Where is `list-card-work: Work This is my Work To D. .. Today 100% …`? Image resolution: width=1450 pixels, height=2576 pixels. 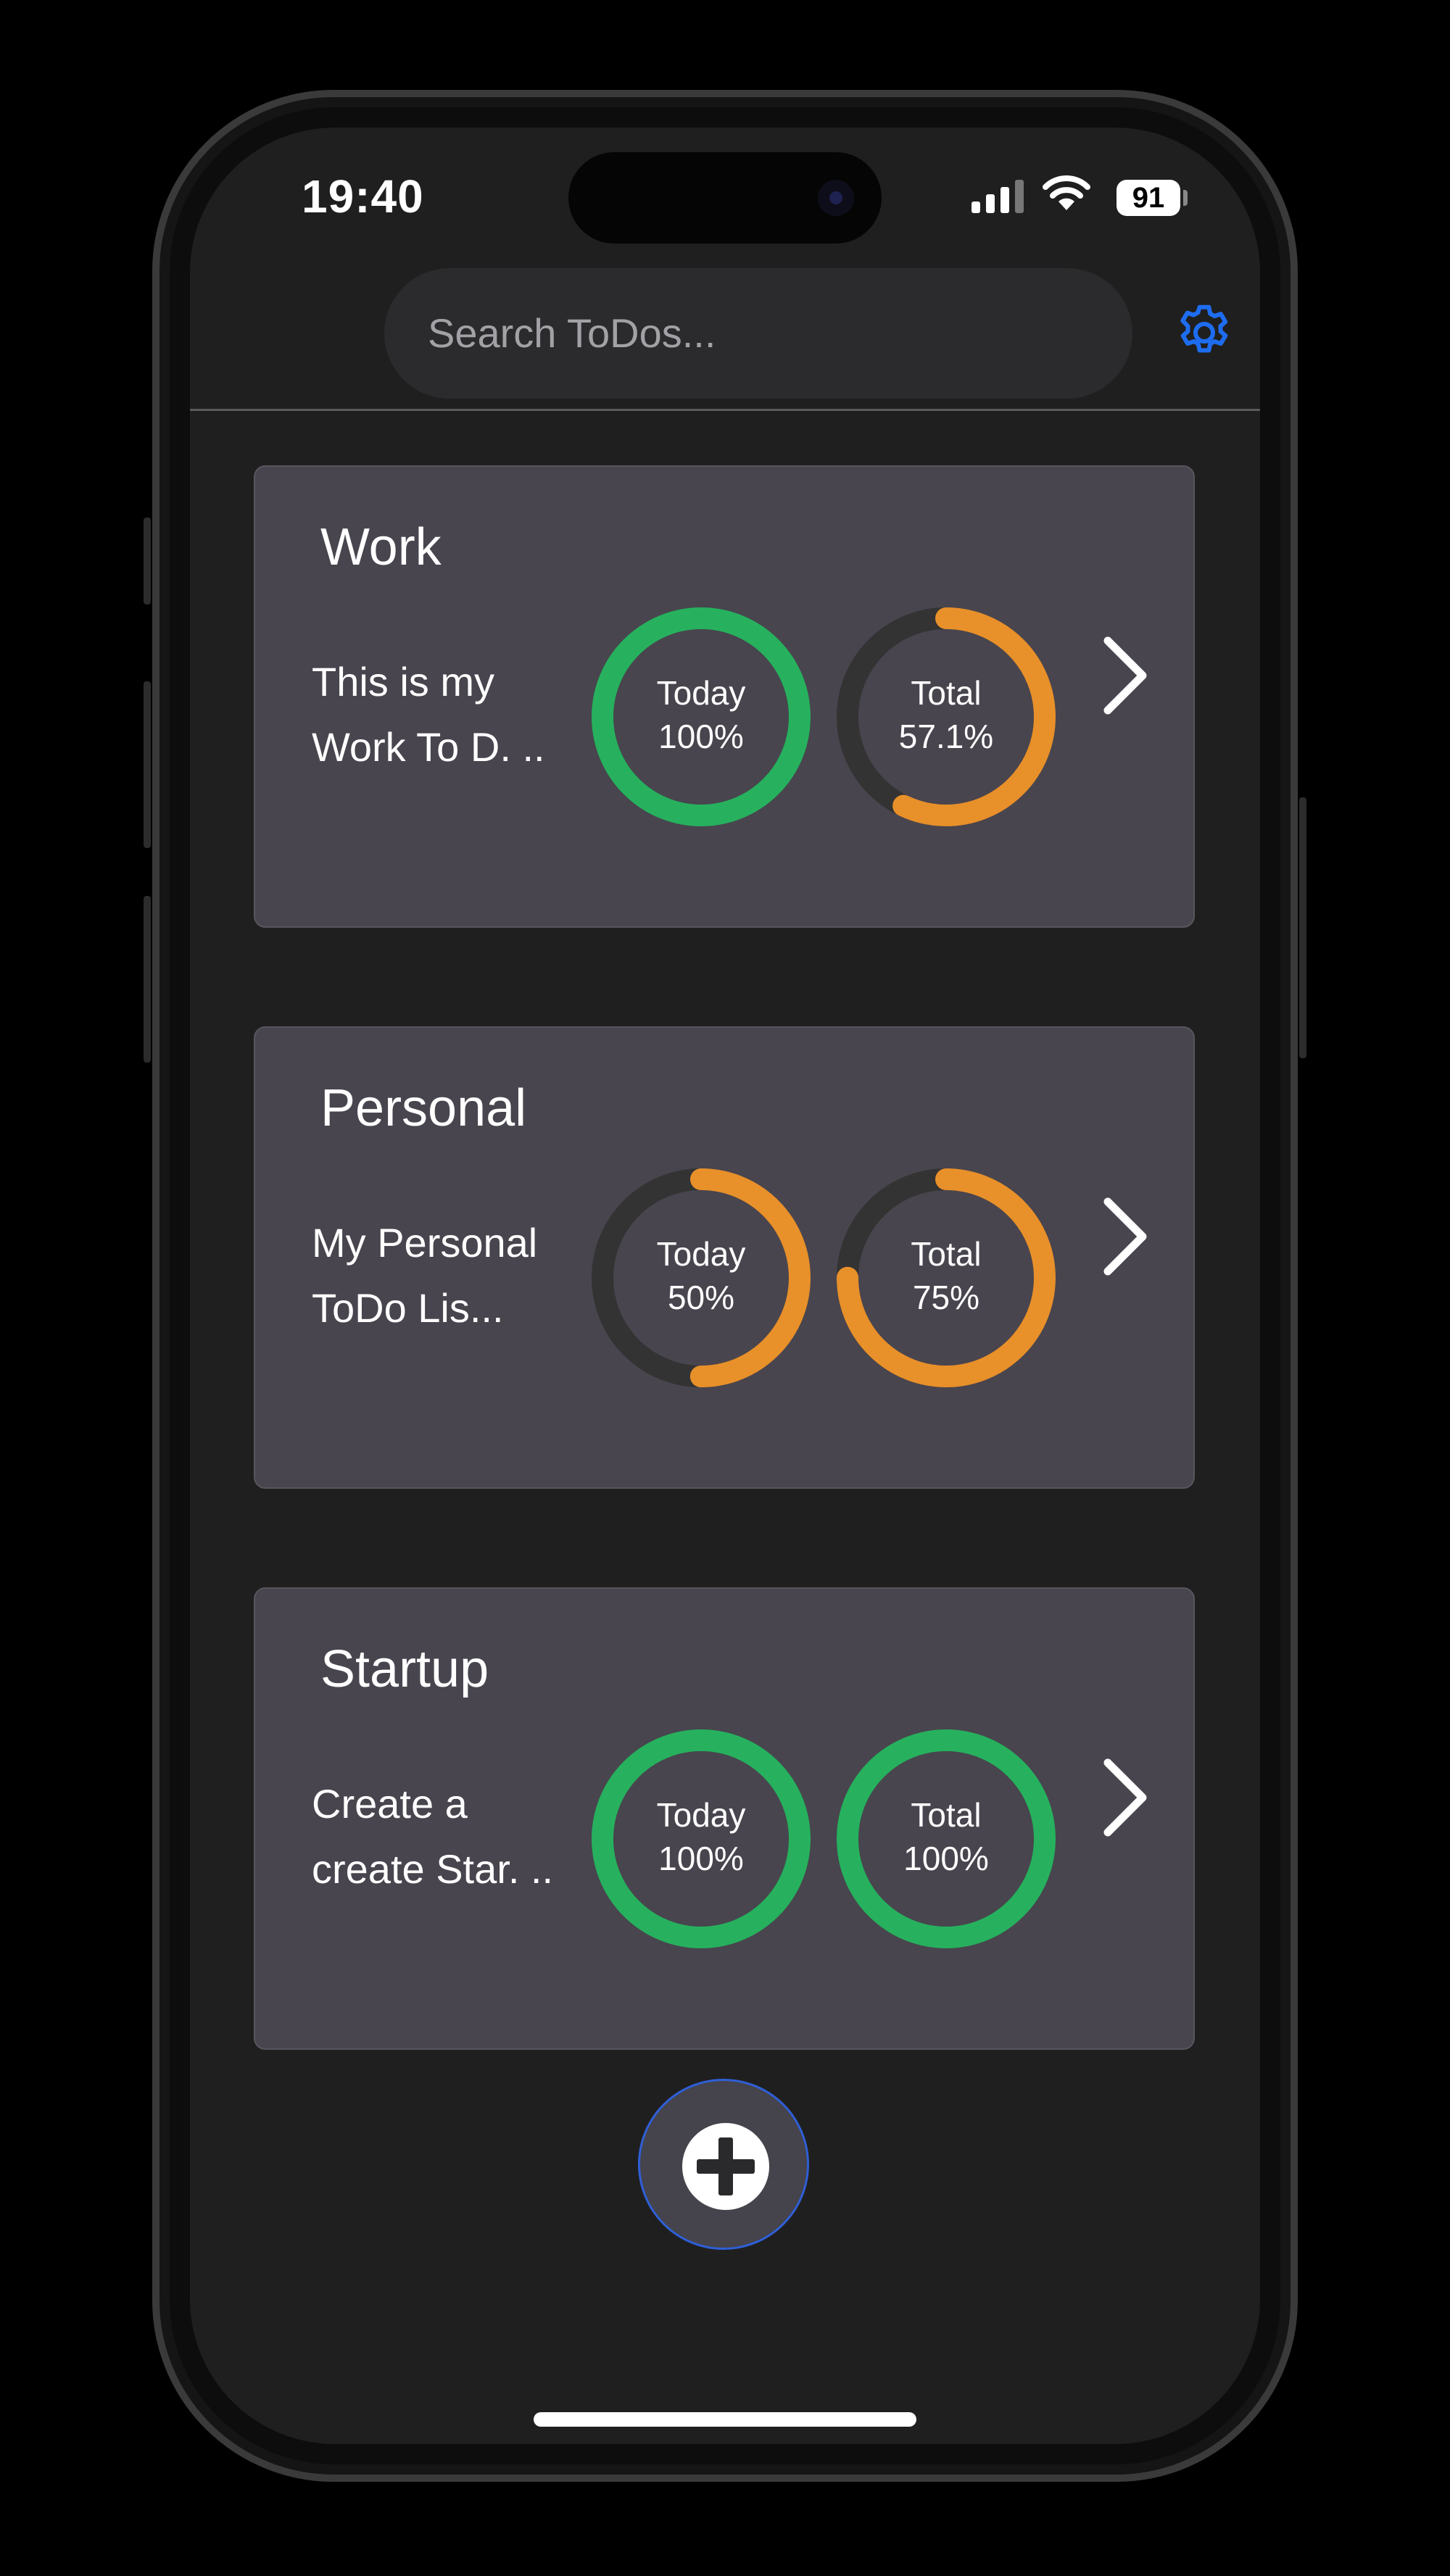 list-card-work: Work This is my Work To D. .. Today 100% … is located at coordinates (724, 696).